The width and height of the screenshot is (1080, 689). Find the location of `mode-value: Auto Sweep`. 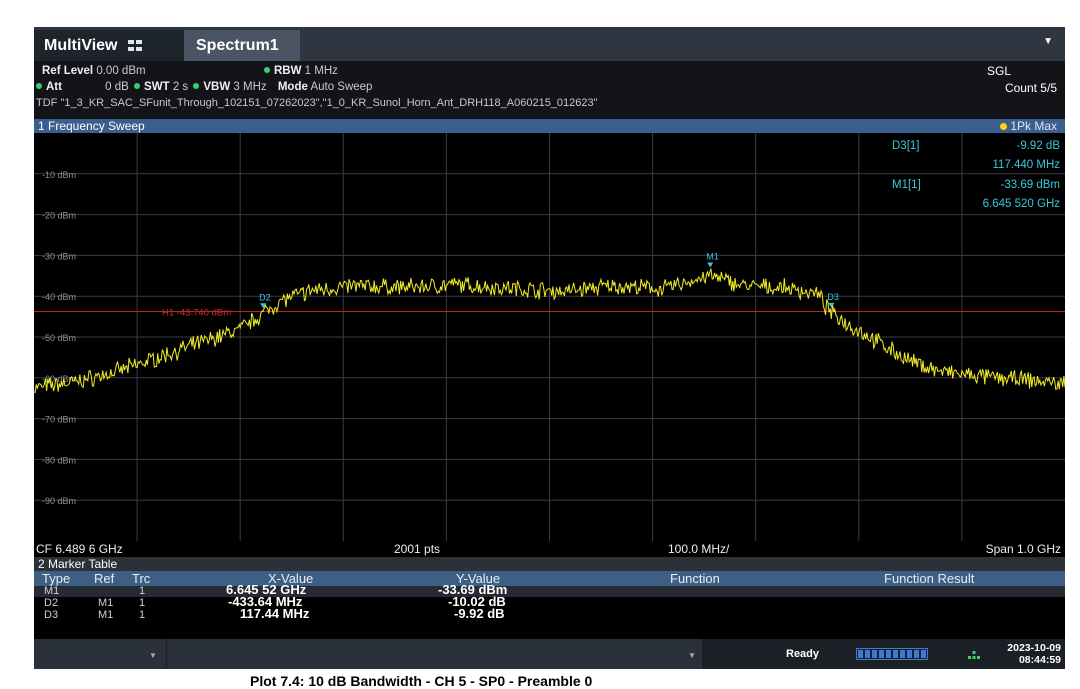

mode-value: Auto Sweep is located at coordinates (341, 87).